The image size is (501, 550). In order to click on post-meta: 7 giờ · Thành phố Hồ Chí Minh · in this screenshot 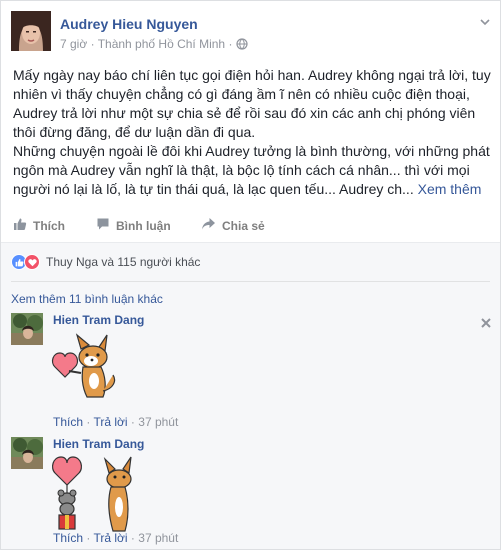, I will do `click(154, 45)`.